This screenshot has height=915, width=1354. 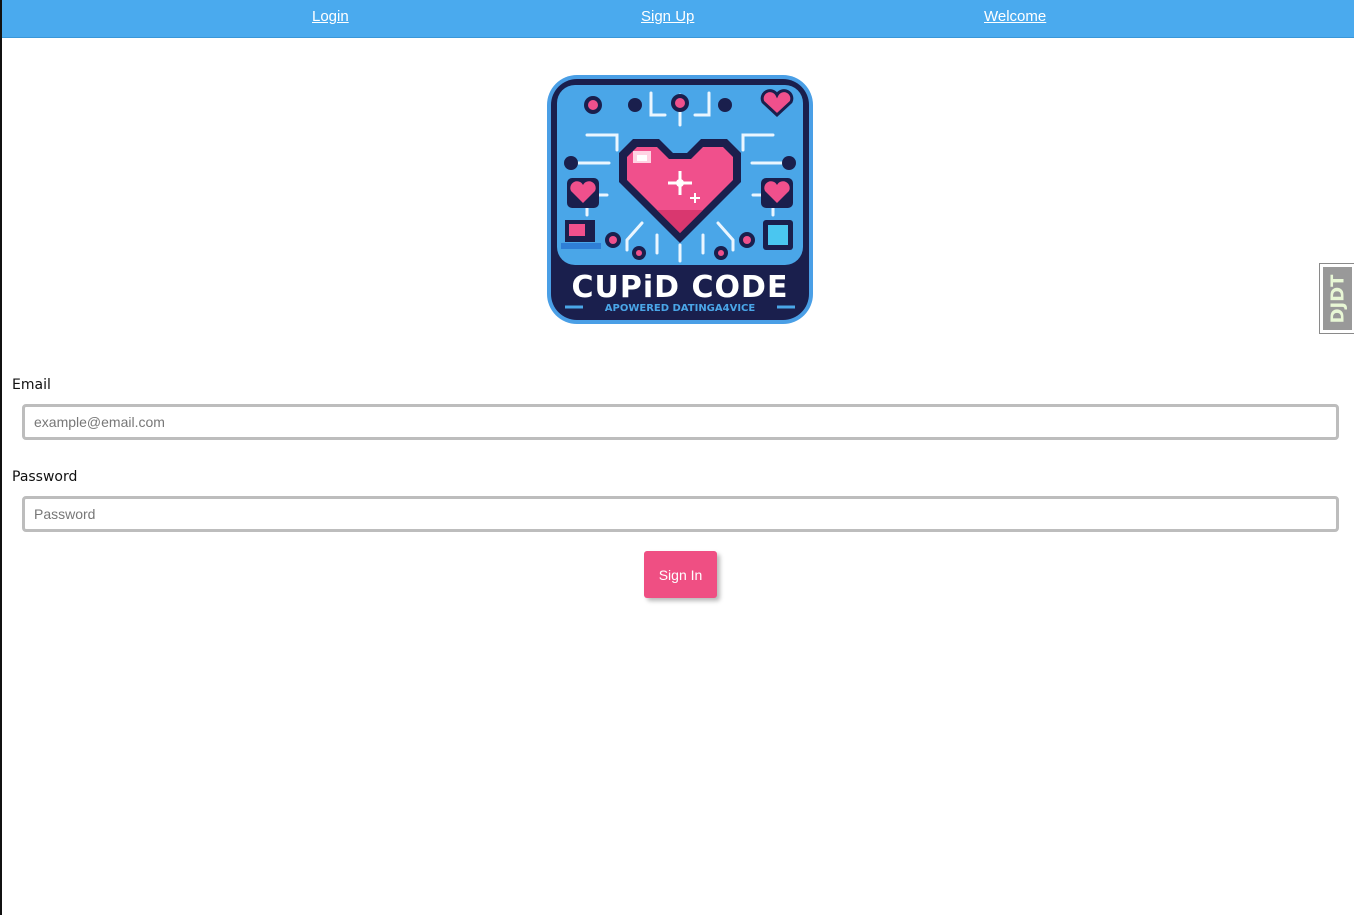 What do you see at coordinates (680, 308) in the screenshot?
I see `logo-tagline: APOWERED DATINGA4VICE` at bounding box center [680, 308].